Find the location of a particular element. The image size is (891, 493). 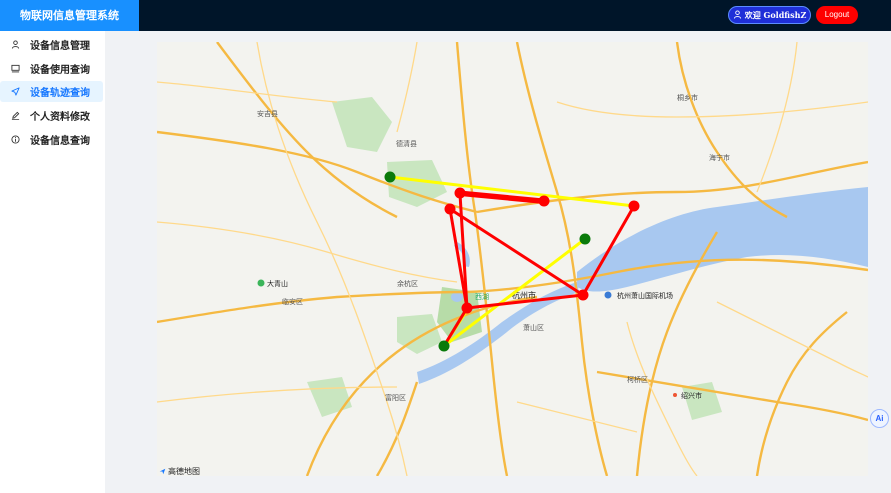

track-line is located at coordinates (516, 252).